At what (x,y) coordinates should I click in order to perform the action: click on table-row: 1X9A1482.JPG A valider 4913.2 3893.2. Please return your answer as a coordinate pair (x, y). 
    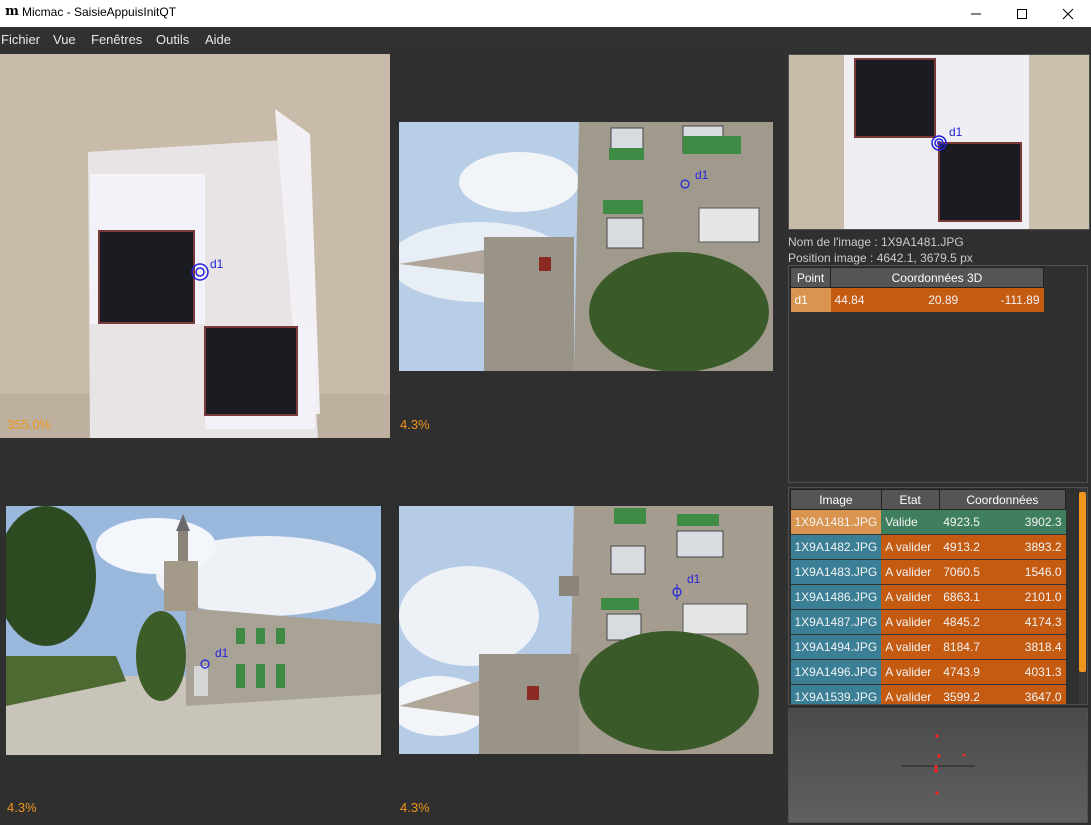
    Looking at the image, I should click on (928, 547).